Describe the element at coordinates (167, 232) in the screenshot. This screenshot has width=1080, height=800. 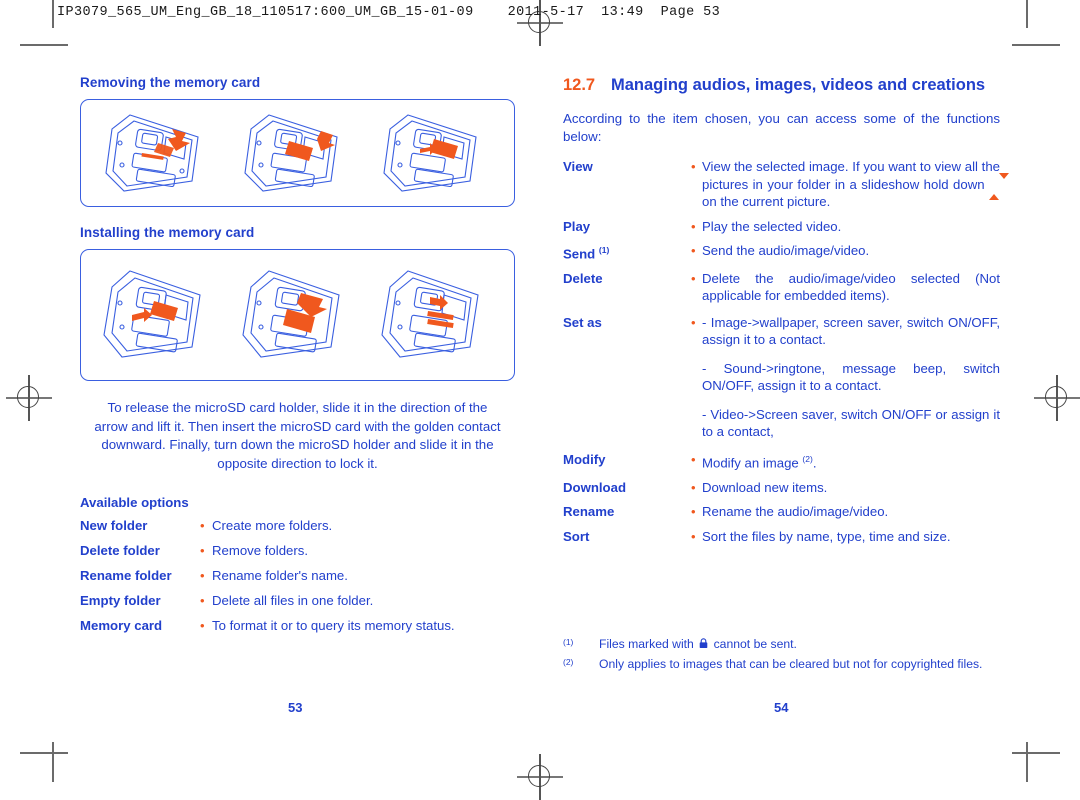
I see `heading-installing-memory-card: Installing the memory card` at that location.